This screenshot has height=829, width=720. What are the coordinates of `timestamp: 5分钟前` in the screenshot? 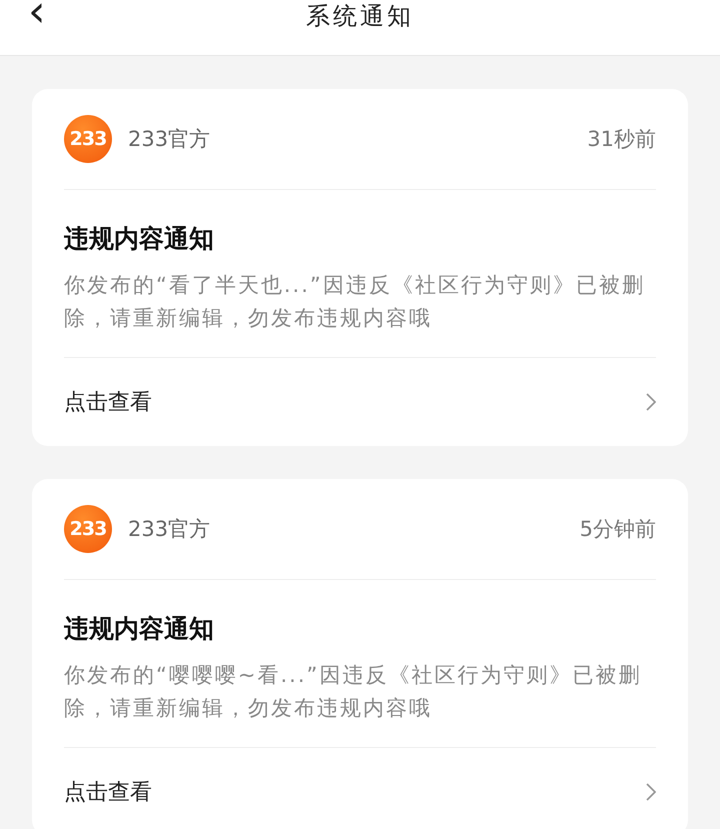 It's located at (618, 529).